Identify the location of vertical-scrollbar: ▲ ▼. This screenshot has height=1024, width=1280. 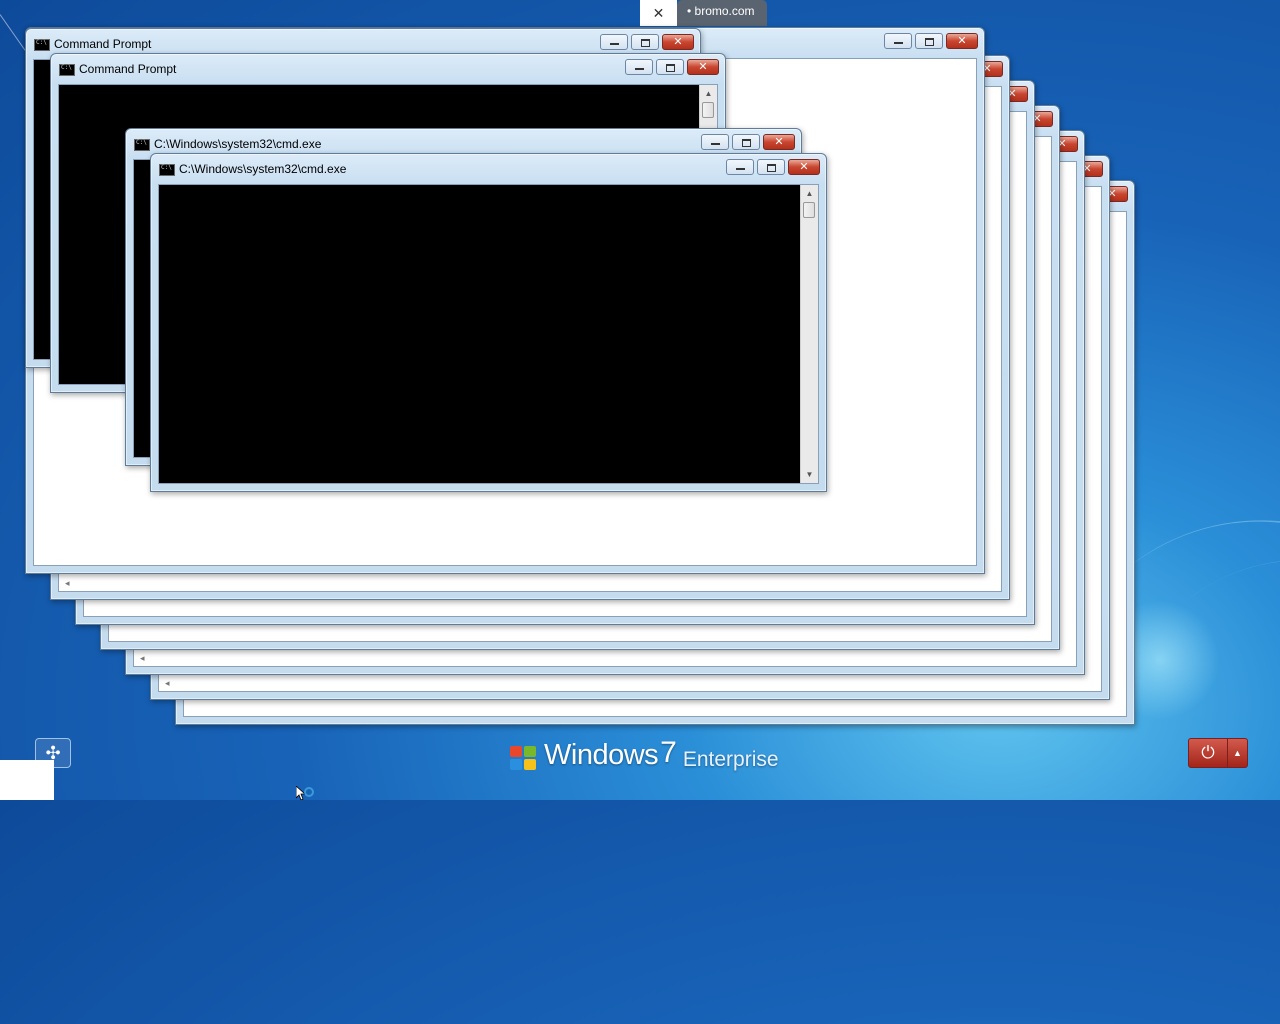
(809, 334).